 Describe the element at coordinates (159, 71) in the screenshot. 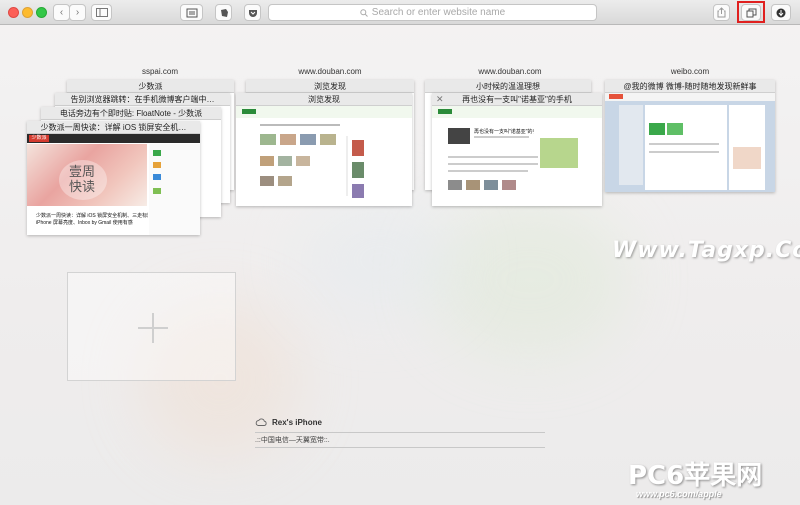

I see `group-label-sspai: sspai.com` at that location.